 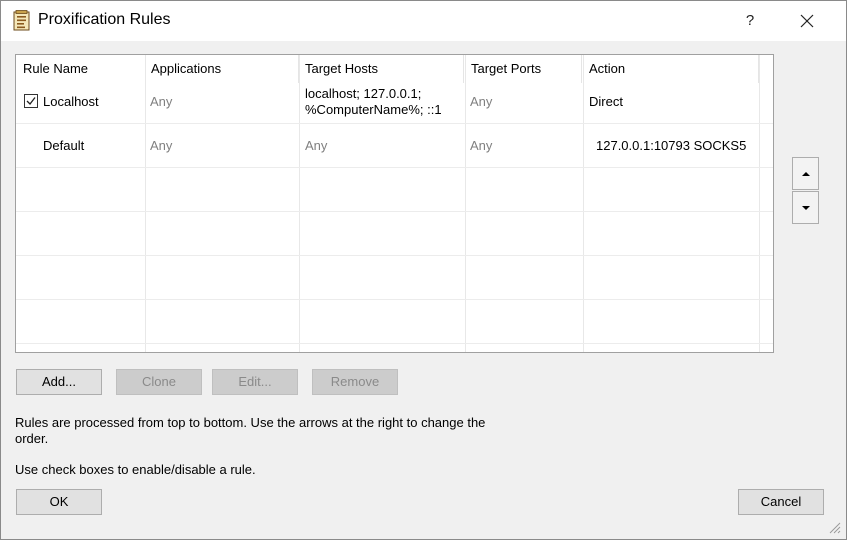 What do you see at coordinates (71, 101) in the screenshot?
I see `rule-name: Localhost` at bounding box center [71, 101].